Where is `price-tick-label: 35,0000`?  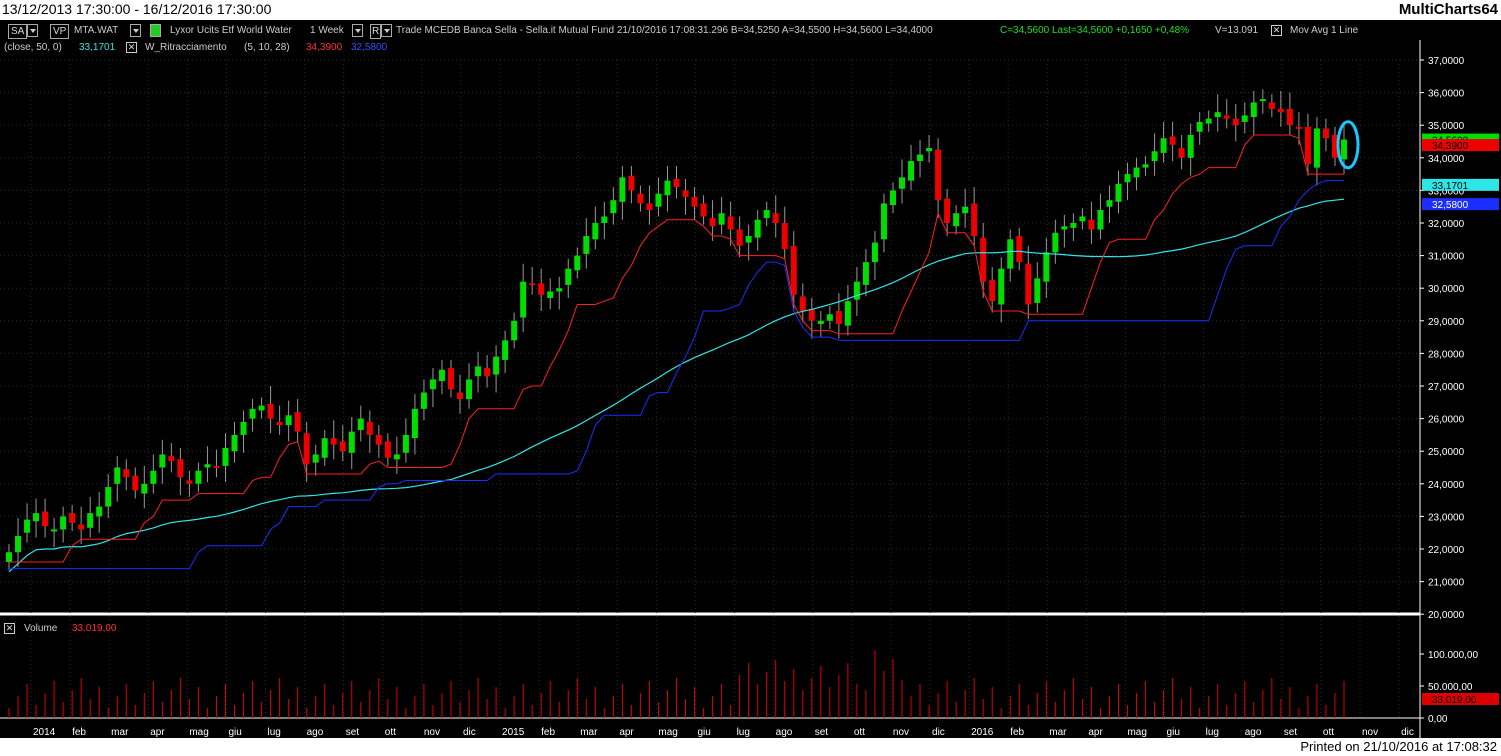 price-tick-label: 35,0000 is located at coordinates (1446, 126).